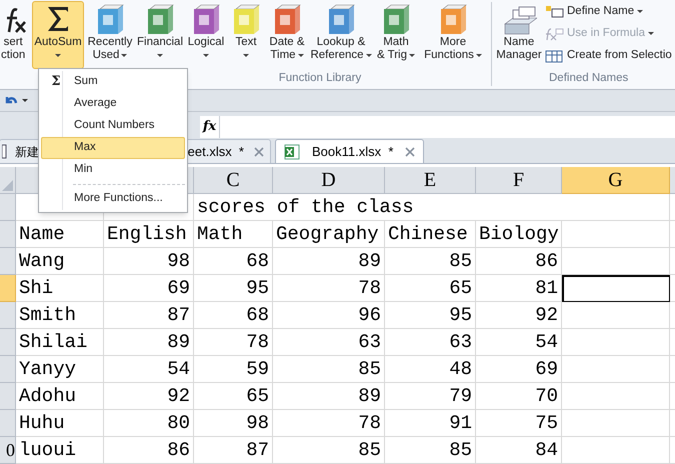  I want to click on table-cell: 87, so click(149, 315).